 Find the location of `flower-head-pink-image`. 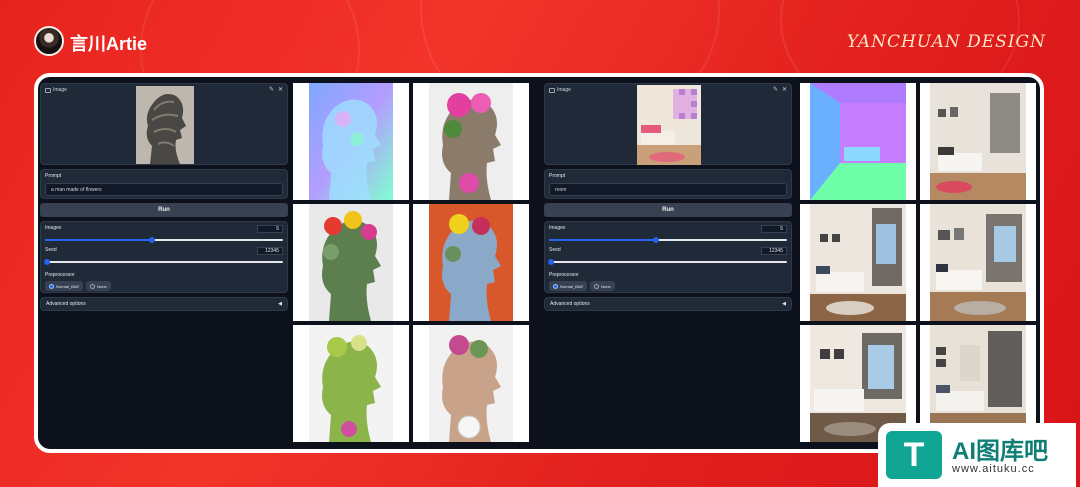

flower-head-pink-image is located at coordinates (471, 141).